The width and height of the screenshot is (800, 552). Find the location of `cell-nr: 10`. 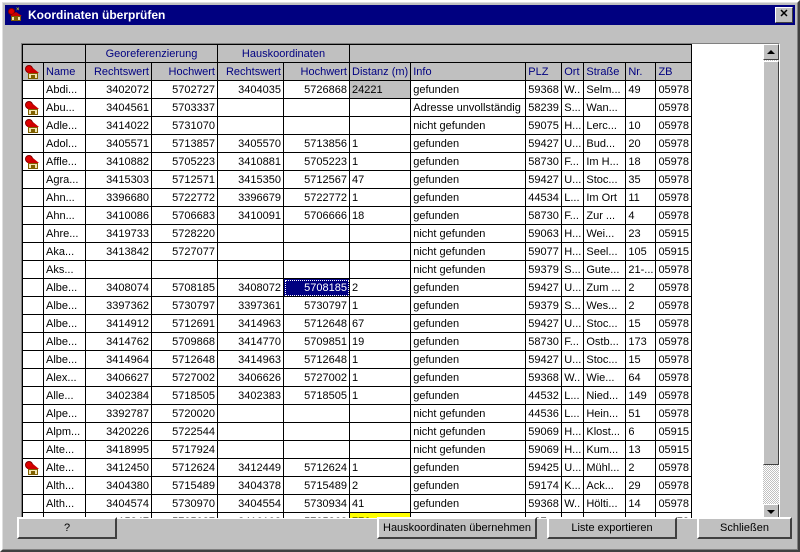

cell-nr: 10 is located at coordinates (641, 125).